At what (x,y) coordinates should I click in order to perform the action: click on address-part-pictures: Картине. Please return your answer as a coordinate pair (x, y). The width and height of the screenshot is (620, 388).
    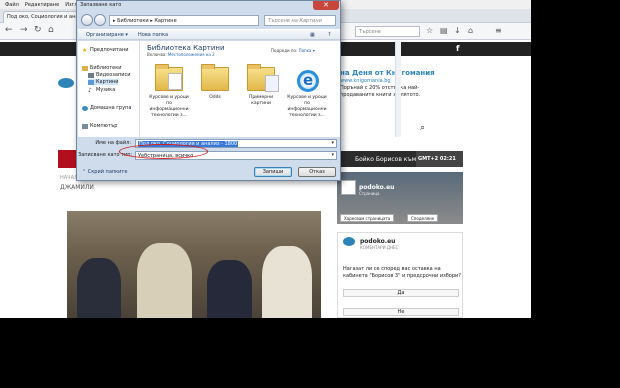
    Looking at the image, I should click on (165, 21).